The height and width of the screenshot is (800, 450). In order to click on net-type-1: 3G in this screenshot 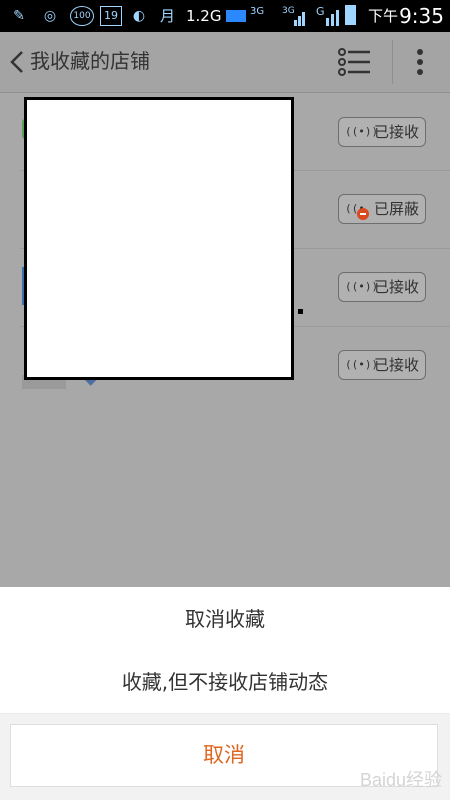, I will do `click(257, 11)`.